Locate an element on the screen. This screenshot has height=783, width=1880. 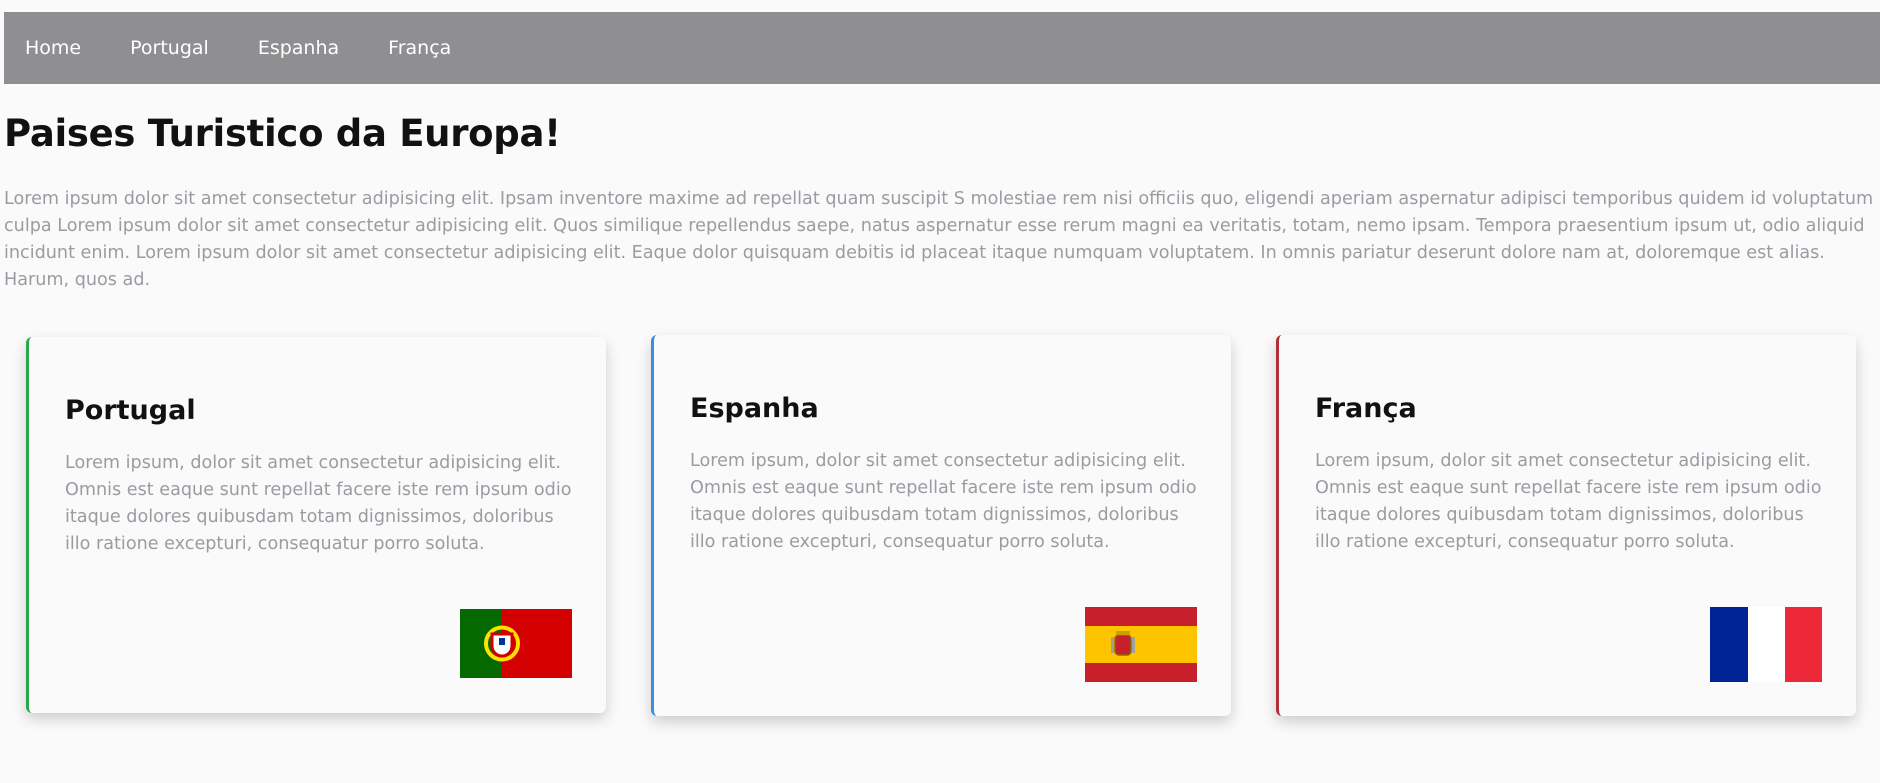
france-flag-icon is located at coordinates (1766, 644).